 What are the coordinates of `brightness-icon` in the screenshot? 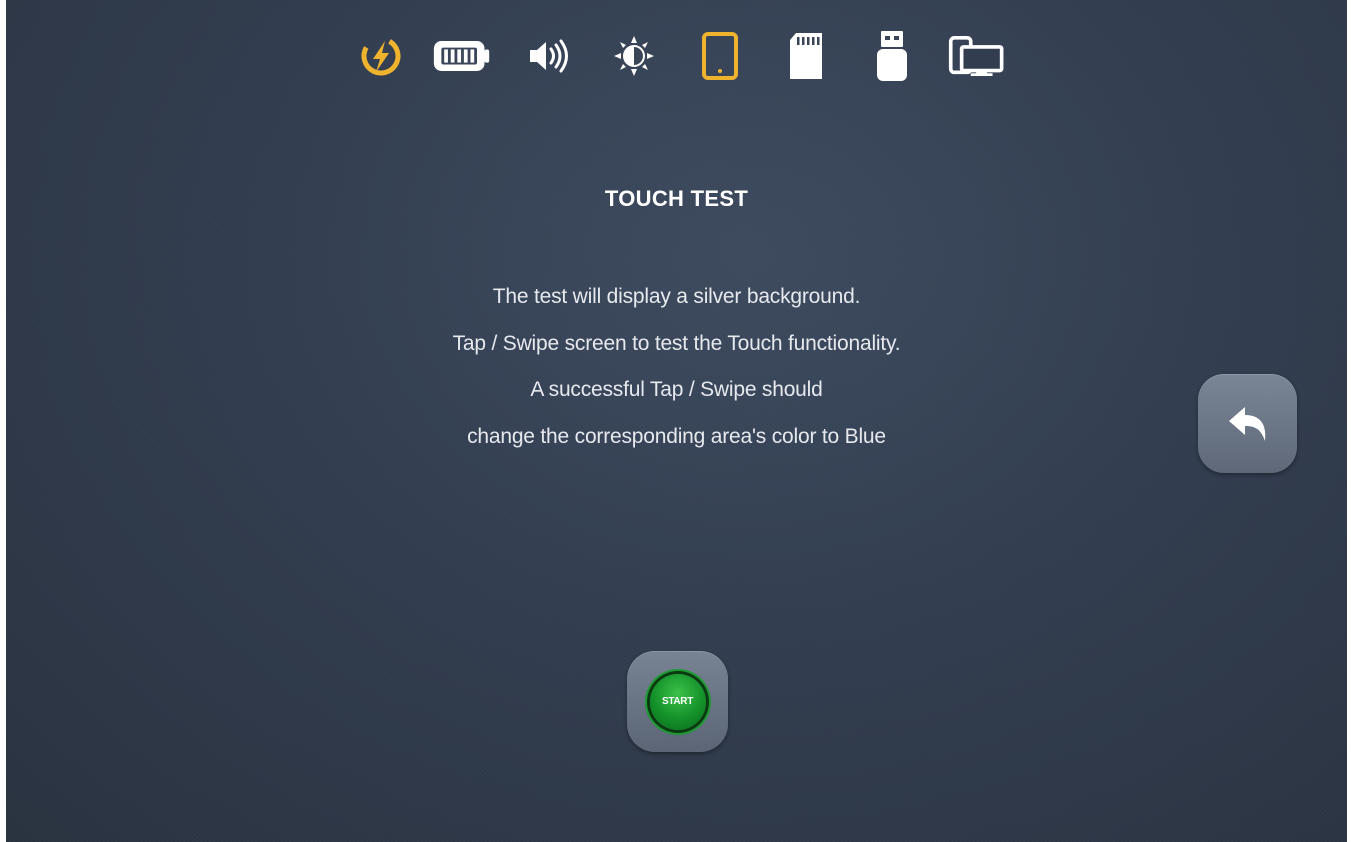 It's located at (634, 56).